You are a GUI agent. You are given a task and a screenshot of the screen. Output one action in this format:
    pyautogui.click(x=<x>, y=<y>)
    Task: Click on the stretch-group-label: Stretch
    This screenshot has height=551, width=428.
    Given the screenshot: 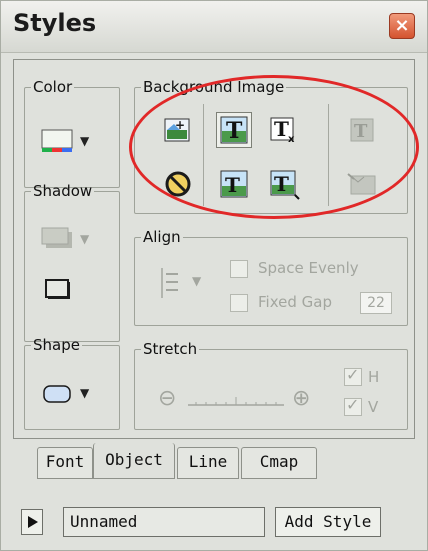 What is the action you would take?
    pyautogui.click(x=170, y=349)
    